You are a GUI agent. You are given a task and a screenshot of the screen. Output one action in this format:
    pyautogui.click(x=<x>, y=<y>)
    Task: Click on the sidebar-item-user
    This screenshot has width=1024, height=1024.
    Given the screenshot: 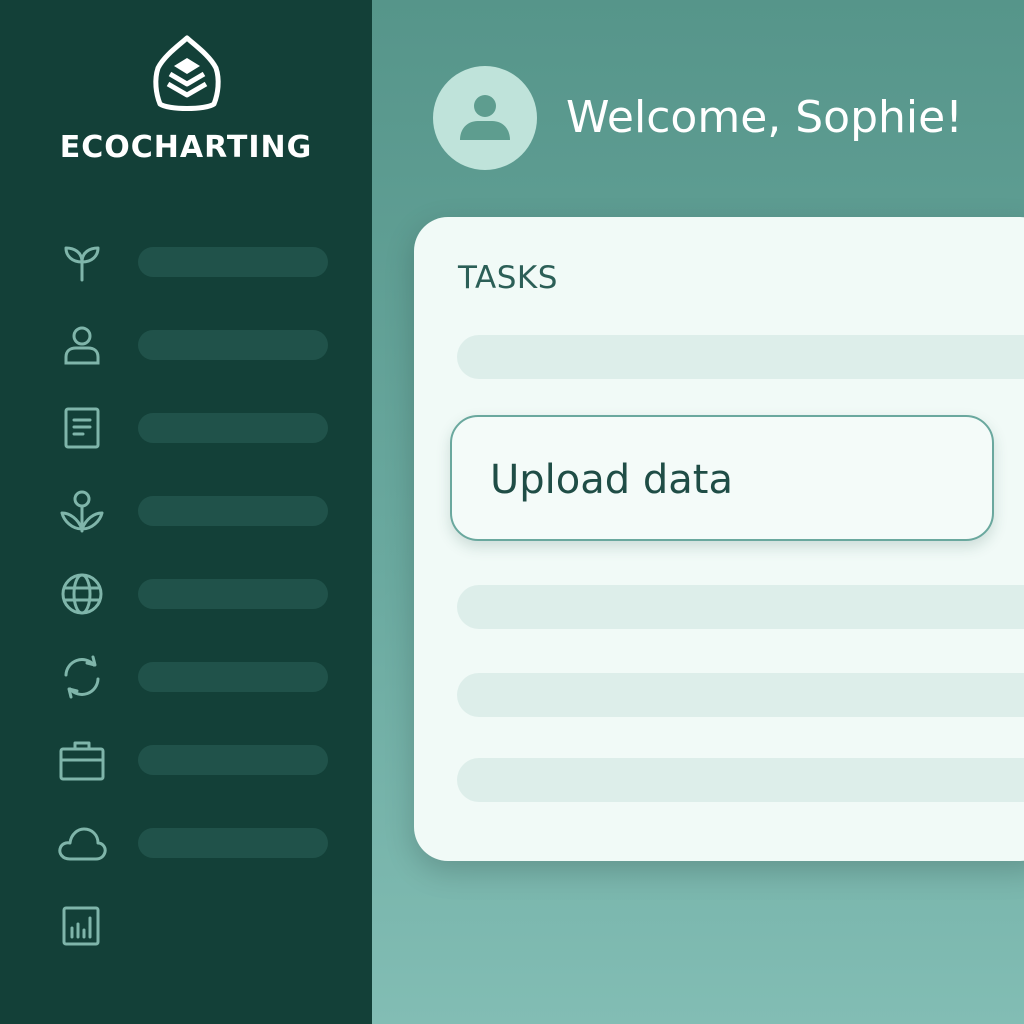 What is the action you would take?
    pyautogui.click(x=186, y=345)
    